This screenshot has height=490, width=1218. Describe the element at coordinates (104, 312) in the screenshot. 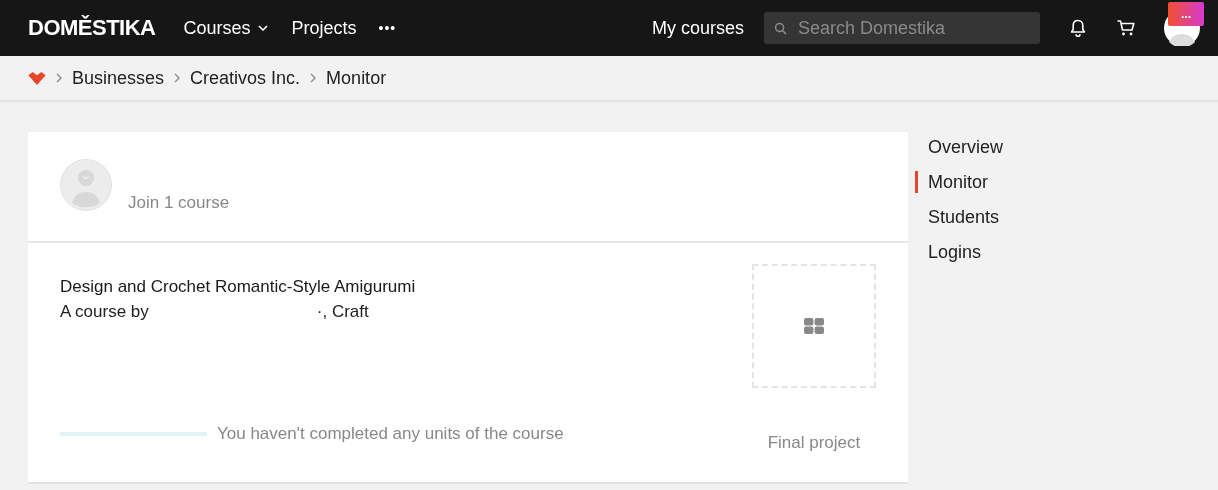

I see `course-author-text: A course by` at that location.